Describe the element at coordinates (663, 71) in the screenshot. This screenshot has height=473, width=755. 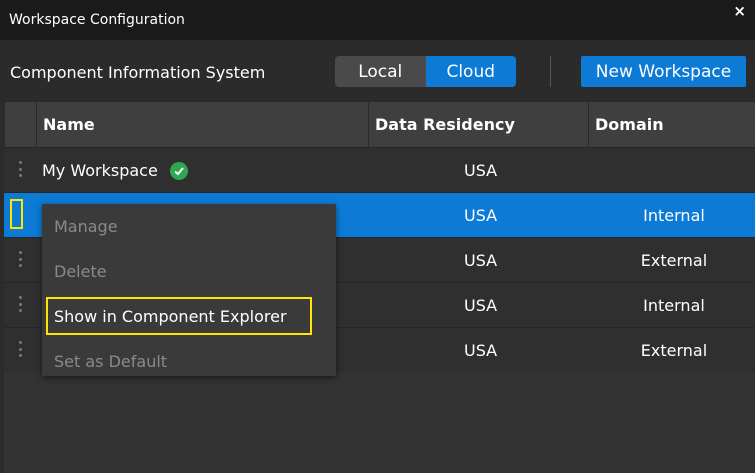
I see `new-workspace-button: New Workspace` at that location.